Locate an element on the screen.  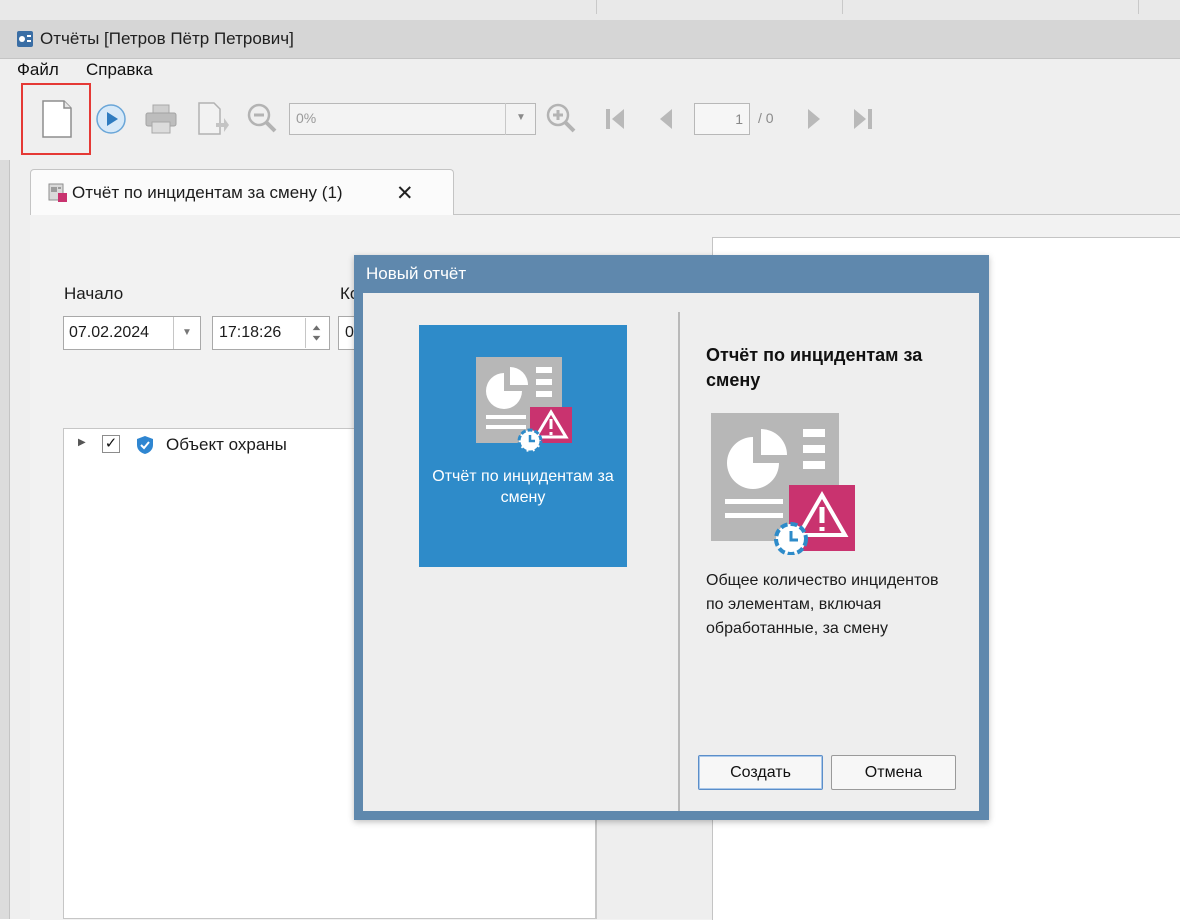
first-page-icon is located at coordinates (615, 119).